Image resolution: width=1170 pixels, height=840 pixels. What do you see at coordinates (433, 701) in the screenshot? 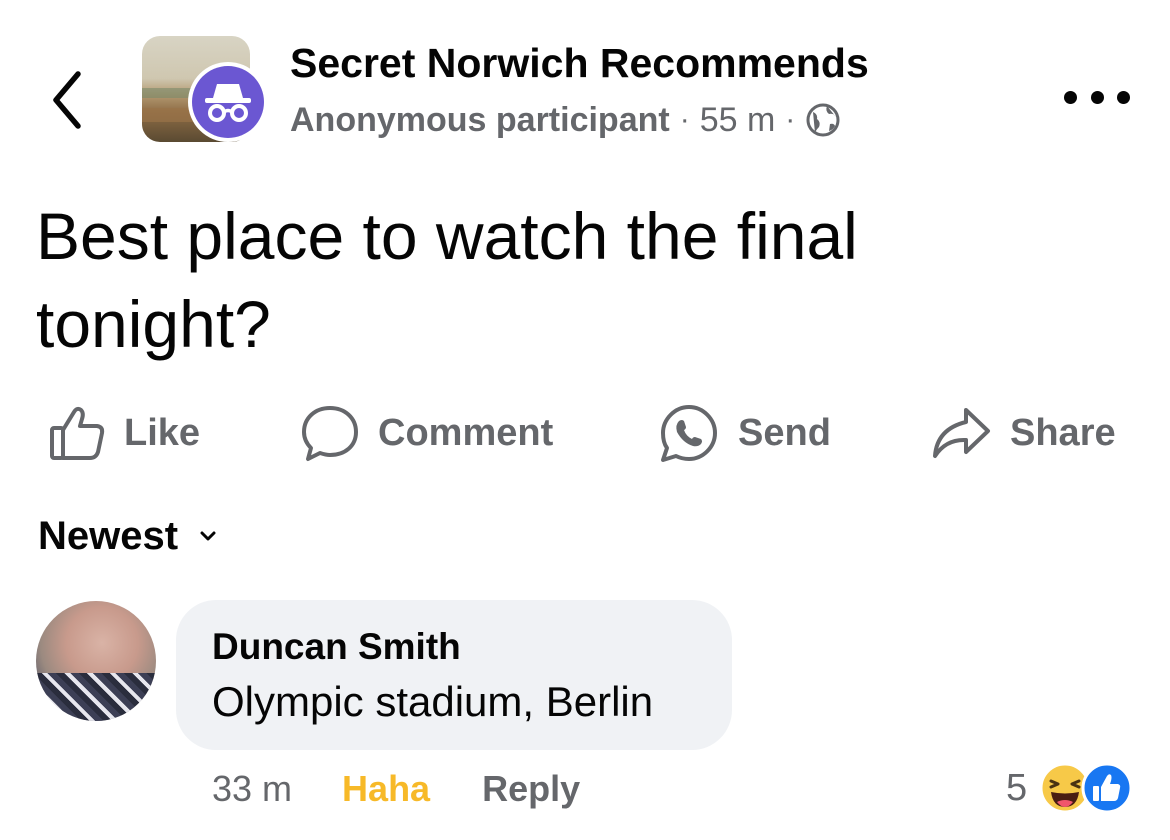
I see `comment-text: Olympic stadium, Berlin` at bounding box center [433, 701].